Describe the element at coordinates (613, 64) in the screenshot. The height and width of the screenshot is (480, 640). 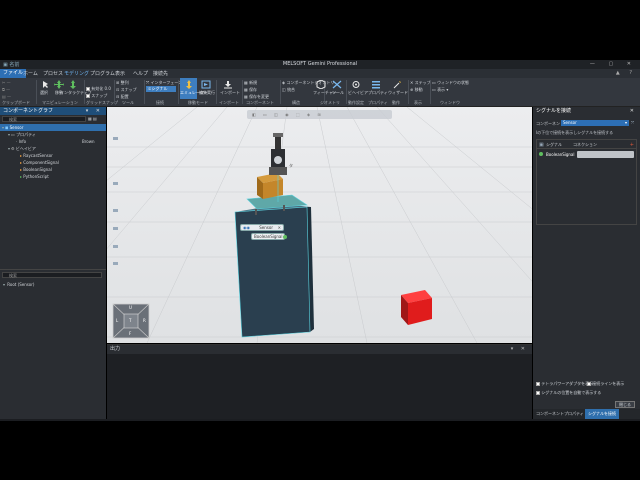
I see `window-controls: — ▢ ✕` at that location.